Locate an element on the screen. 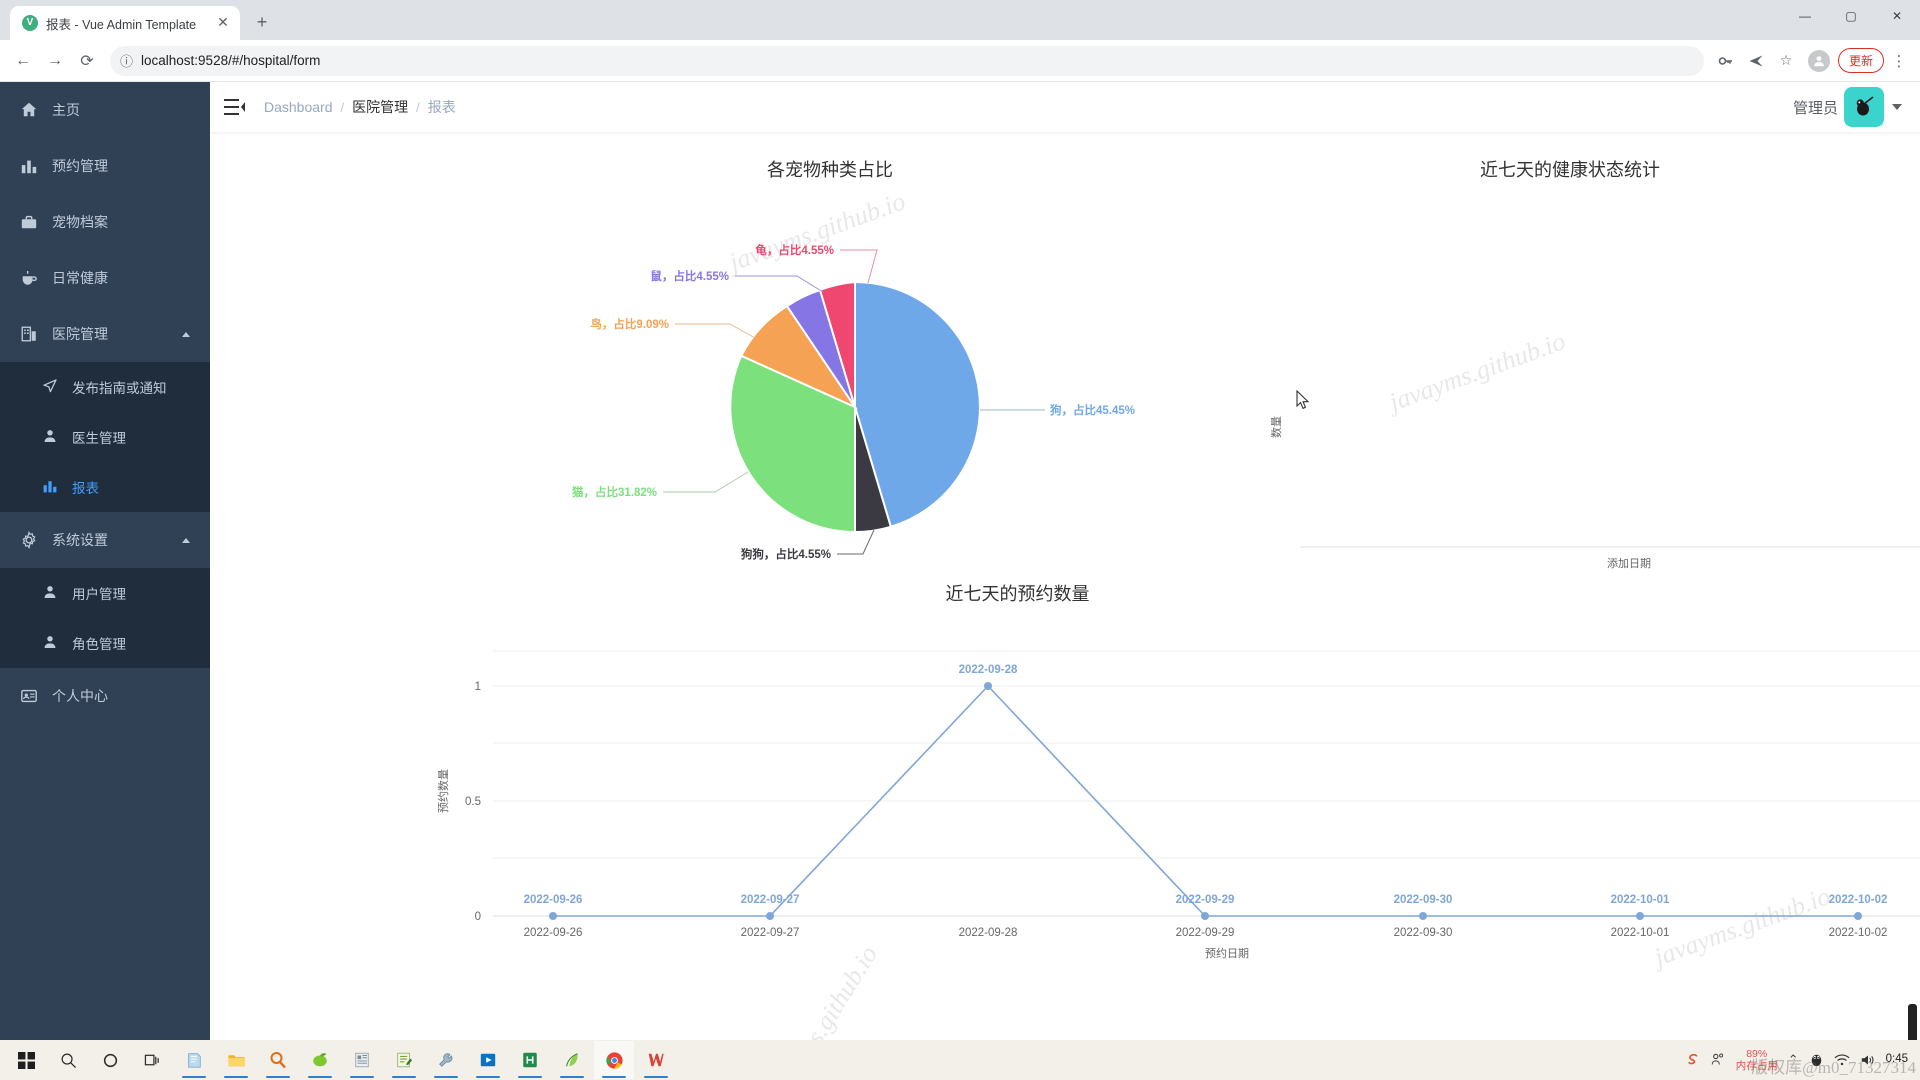  pie-label-dogdog: 狗狗，占比4.55% is located at coordinates (785, 554).